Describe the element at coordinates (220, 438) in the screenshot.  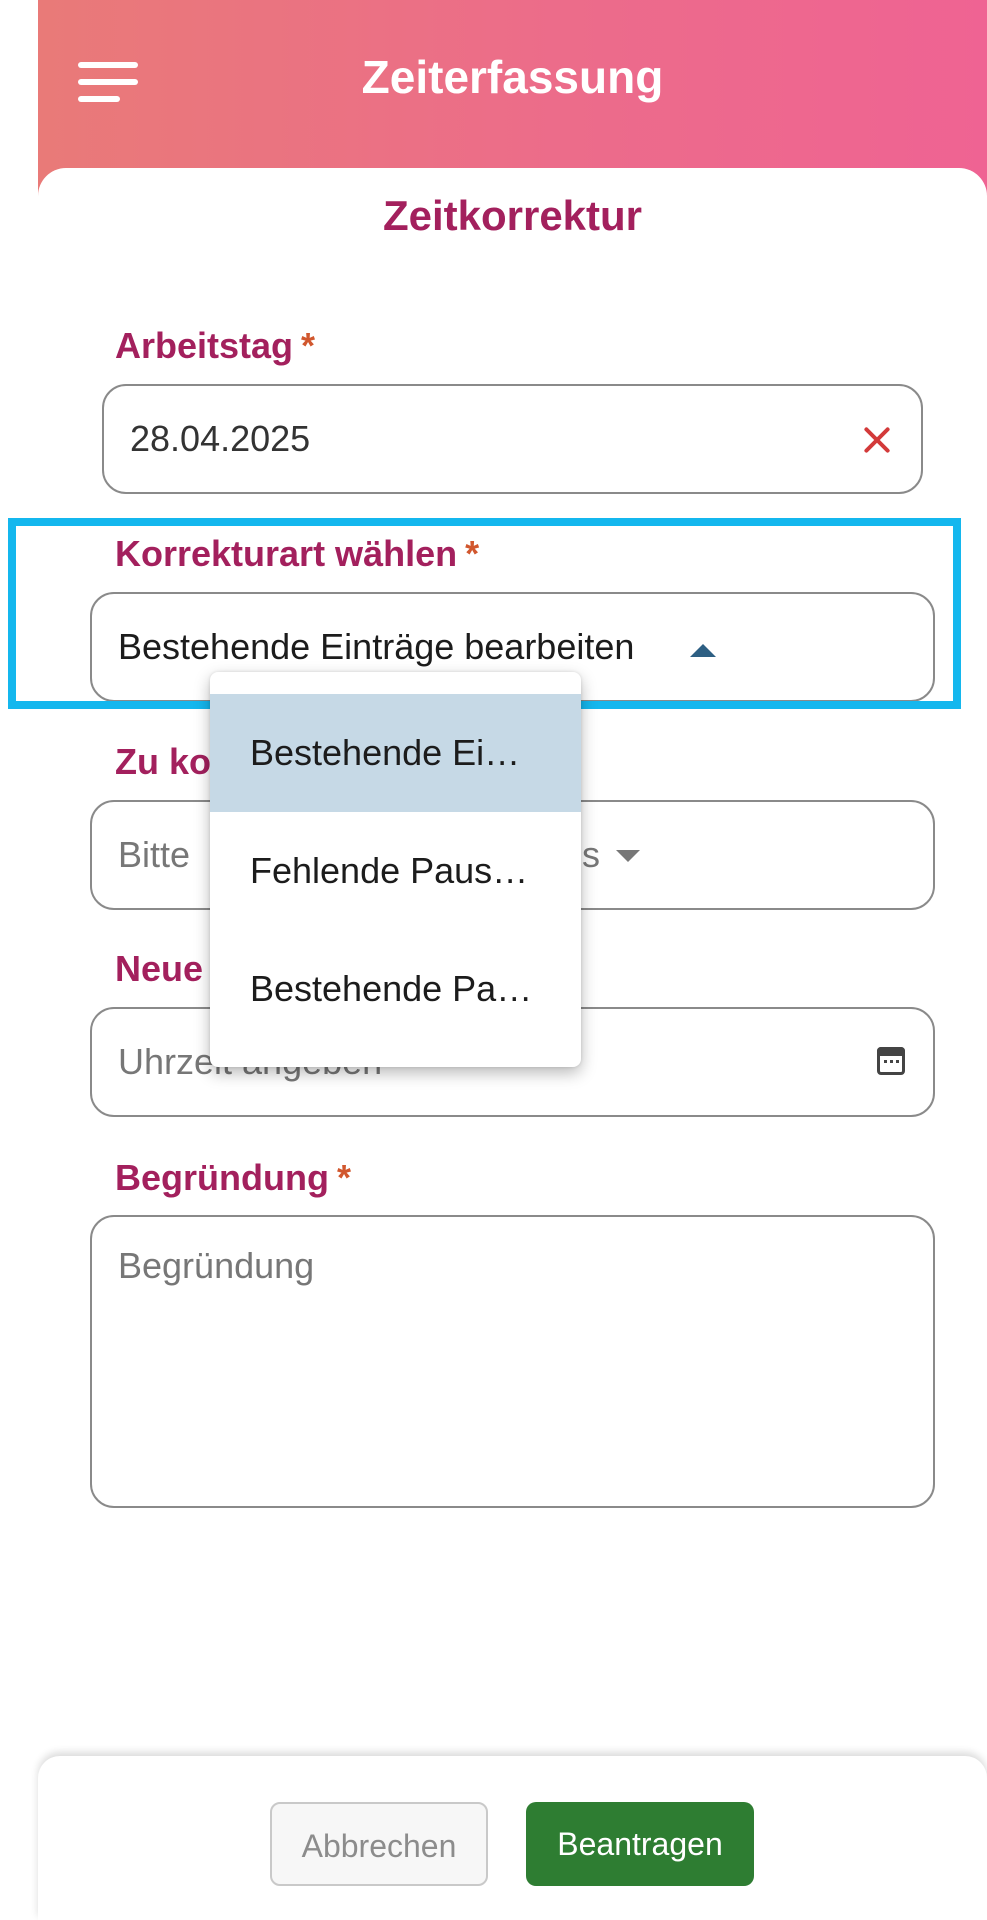
I see `workday-value: 28.04.2025` at that location.